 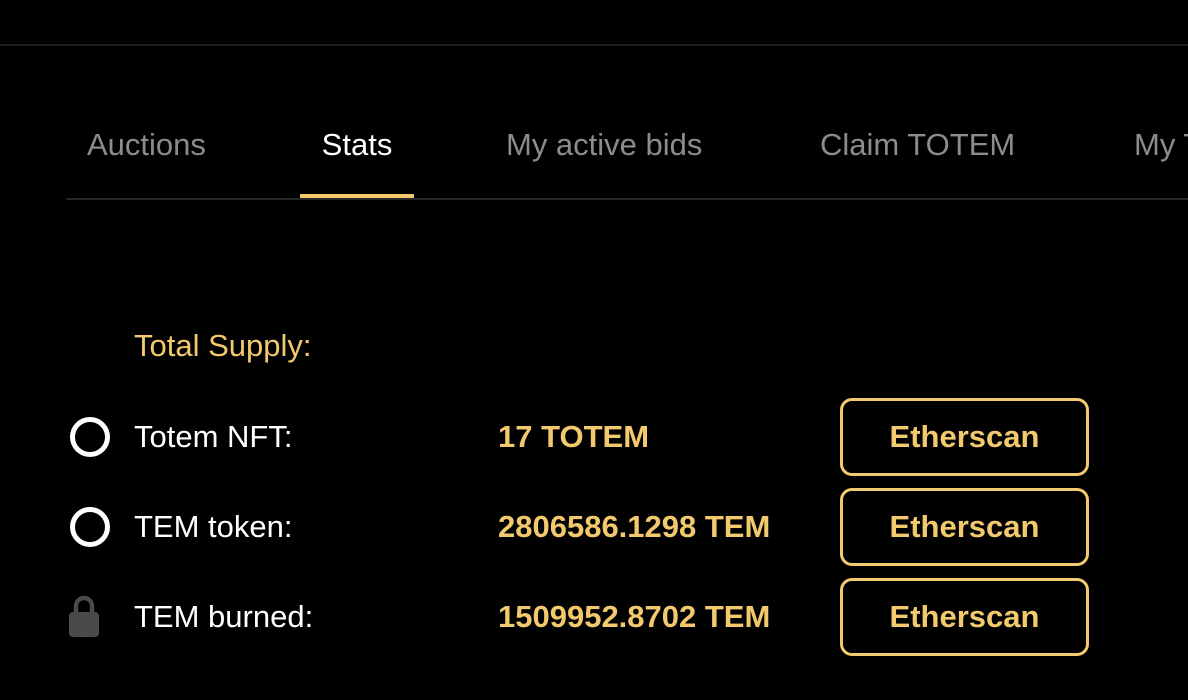 I want to click on tab-label: Claim TOTEM, so click(x=918, y=144).